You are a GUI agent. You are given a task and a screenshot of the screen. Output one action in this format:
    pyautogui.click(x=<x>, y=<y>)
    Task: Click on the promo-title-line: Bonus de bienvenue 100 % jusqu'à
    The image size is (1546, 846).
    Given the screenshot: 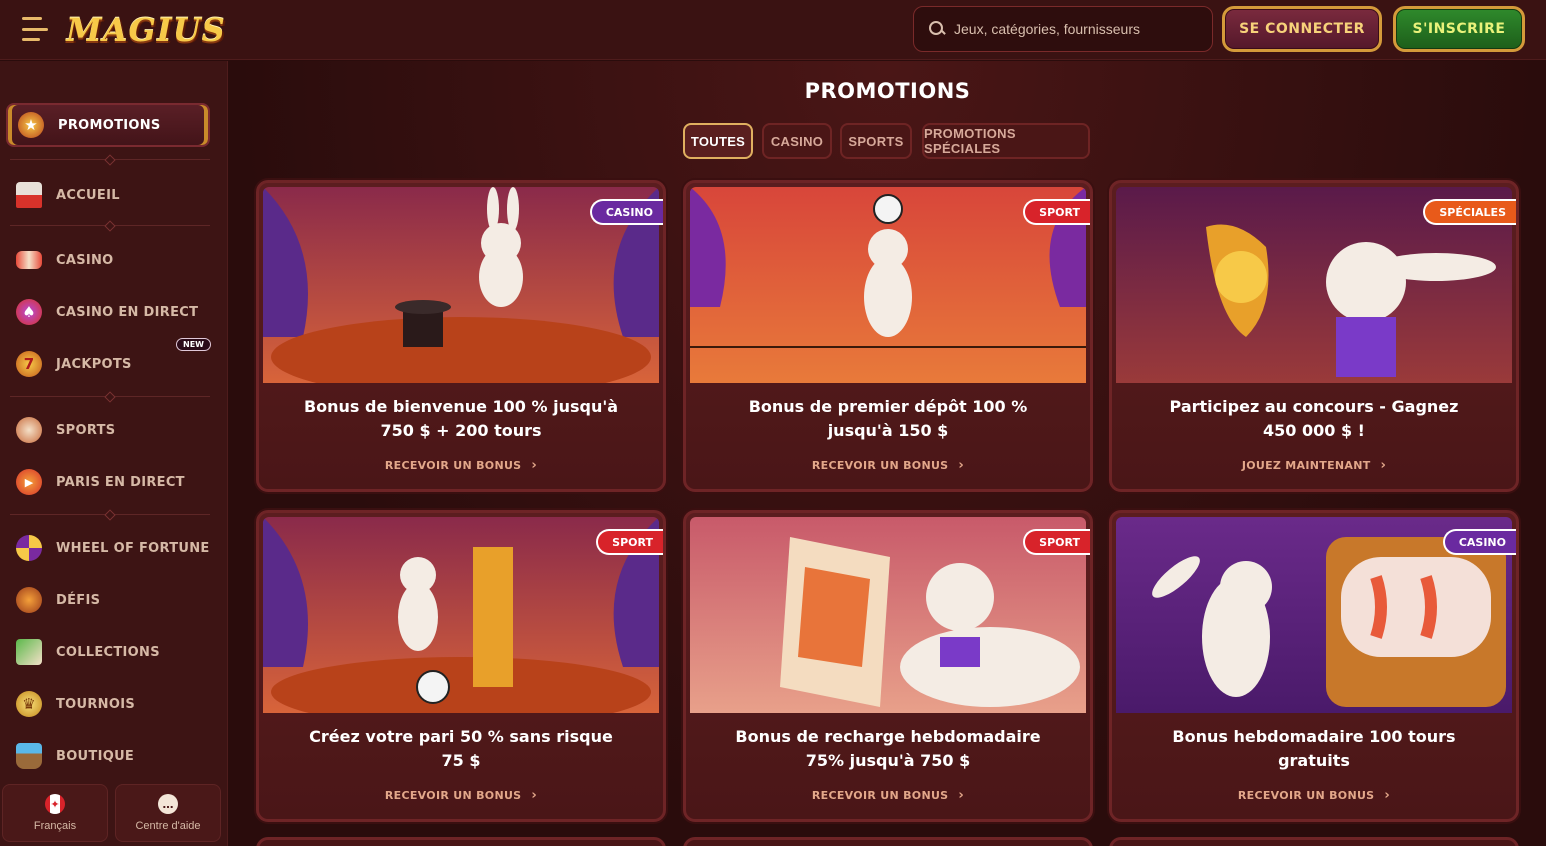 What is the action you would take?
    pyautogui.click(x=461, y=406)
    